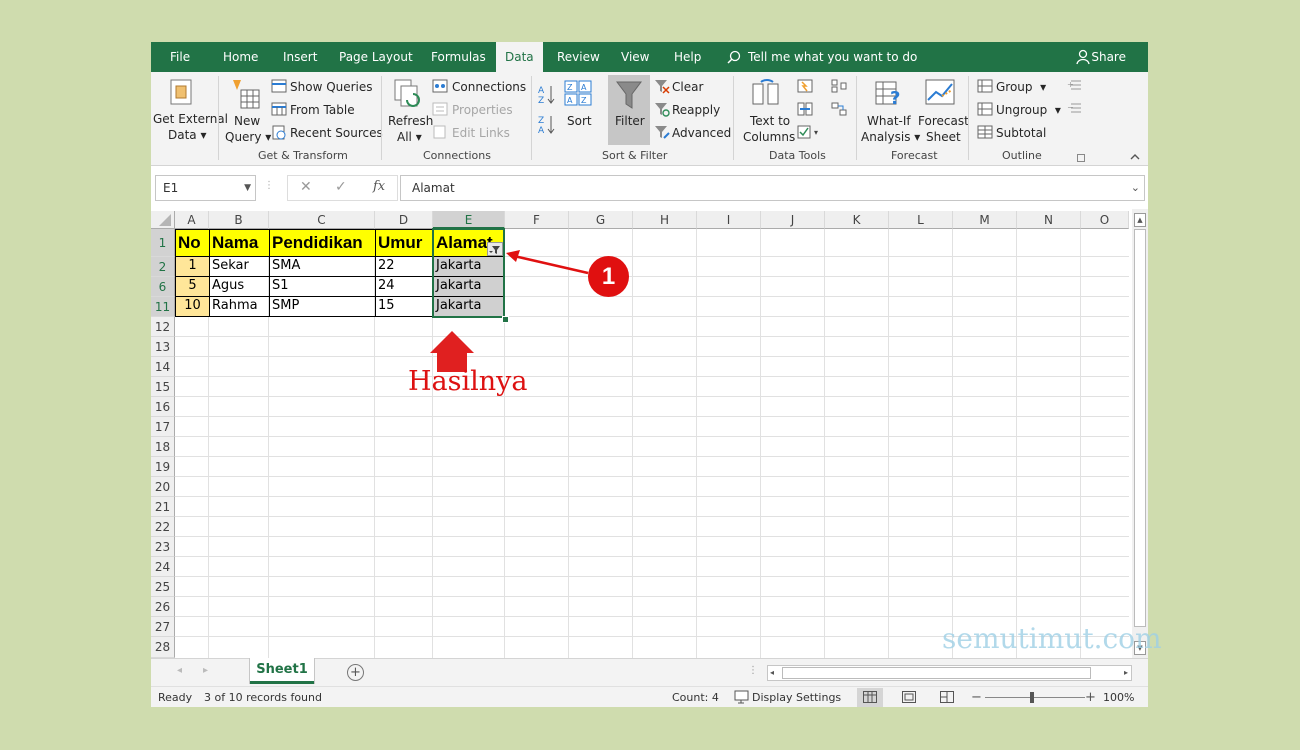  I want to click on column-header-d: D, so click(404, 220).